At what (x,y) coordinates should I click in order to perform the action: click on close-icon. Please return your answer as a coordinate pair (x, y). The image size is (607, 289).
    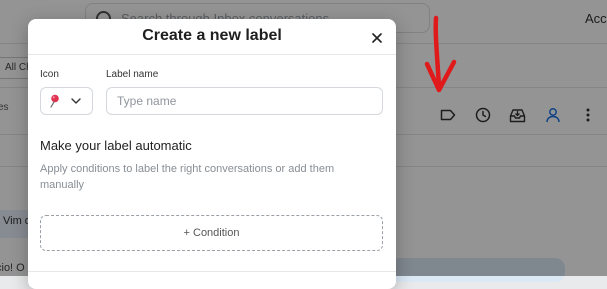
    Looking at the image, I should click on (377, 38).